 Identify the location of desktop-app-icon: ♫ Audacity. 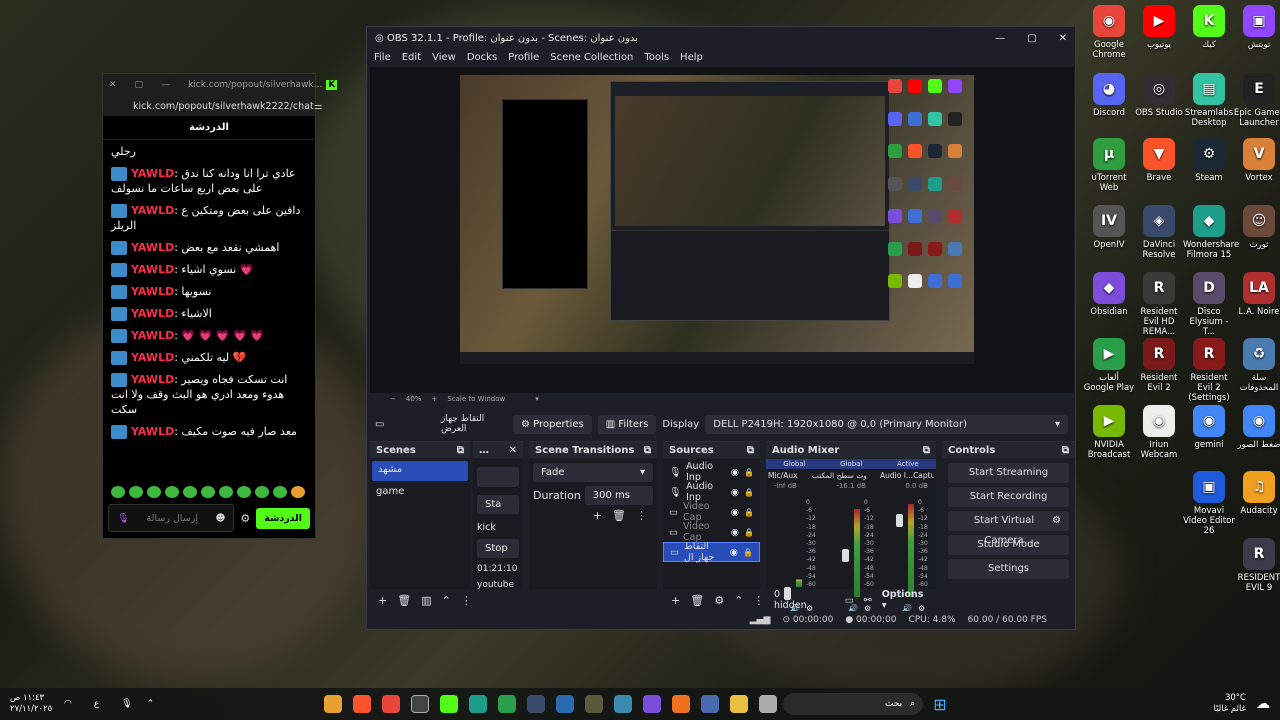
(1256, 493).